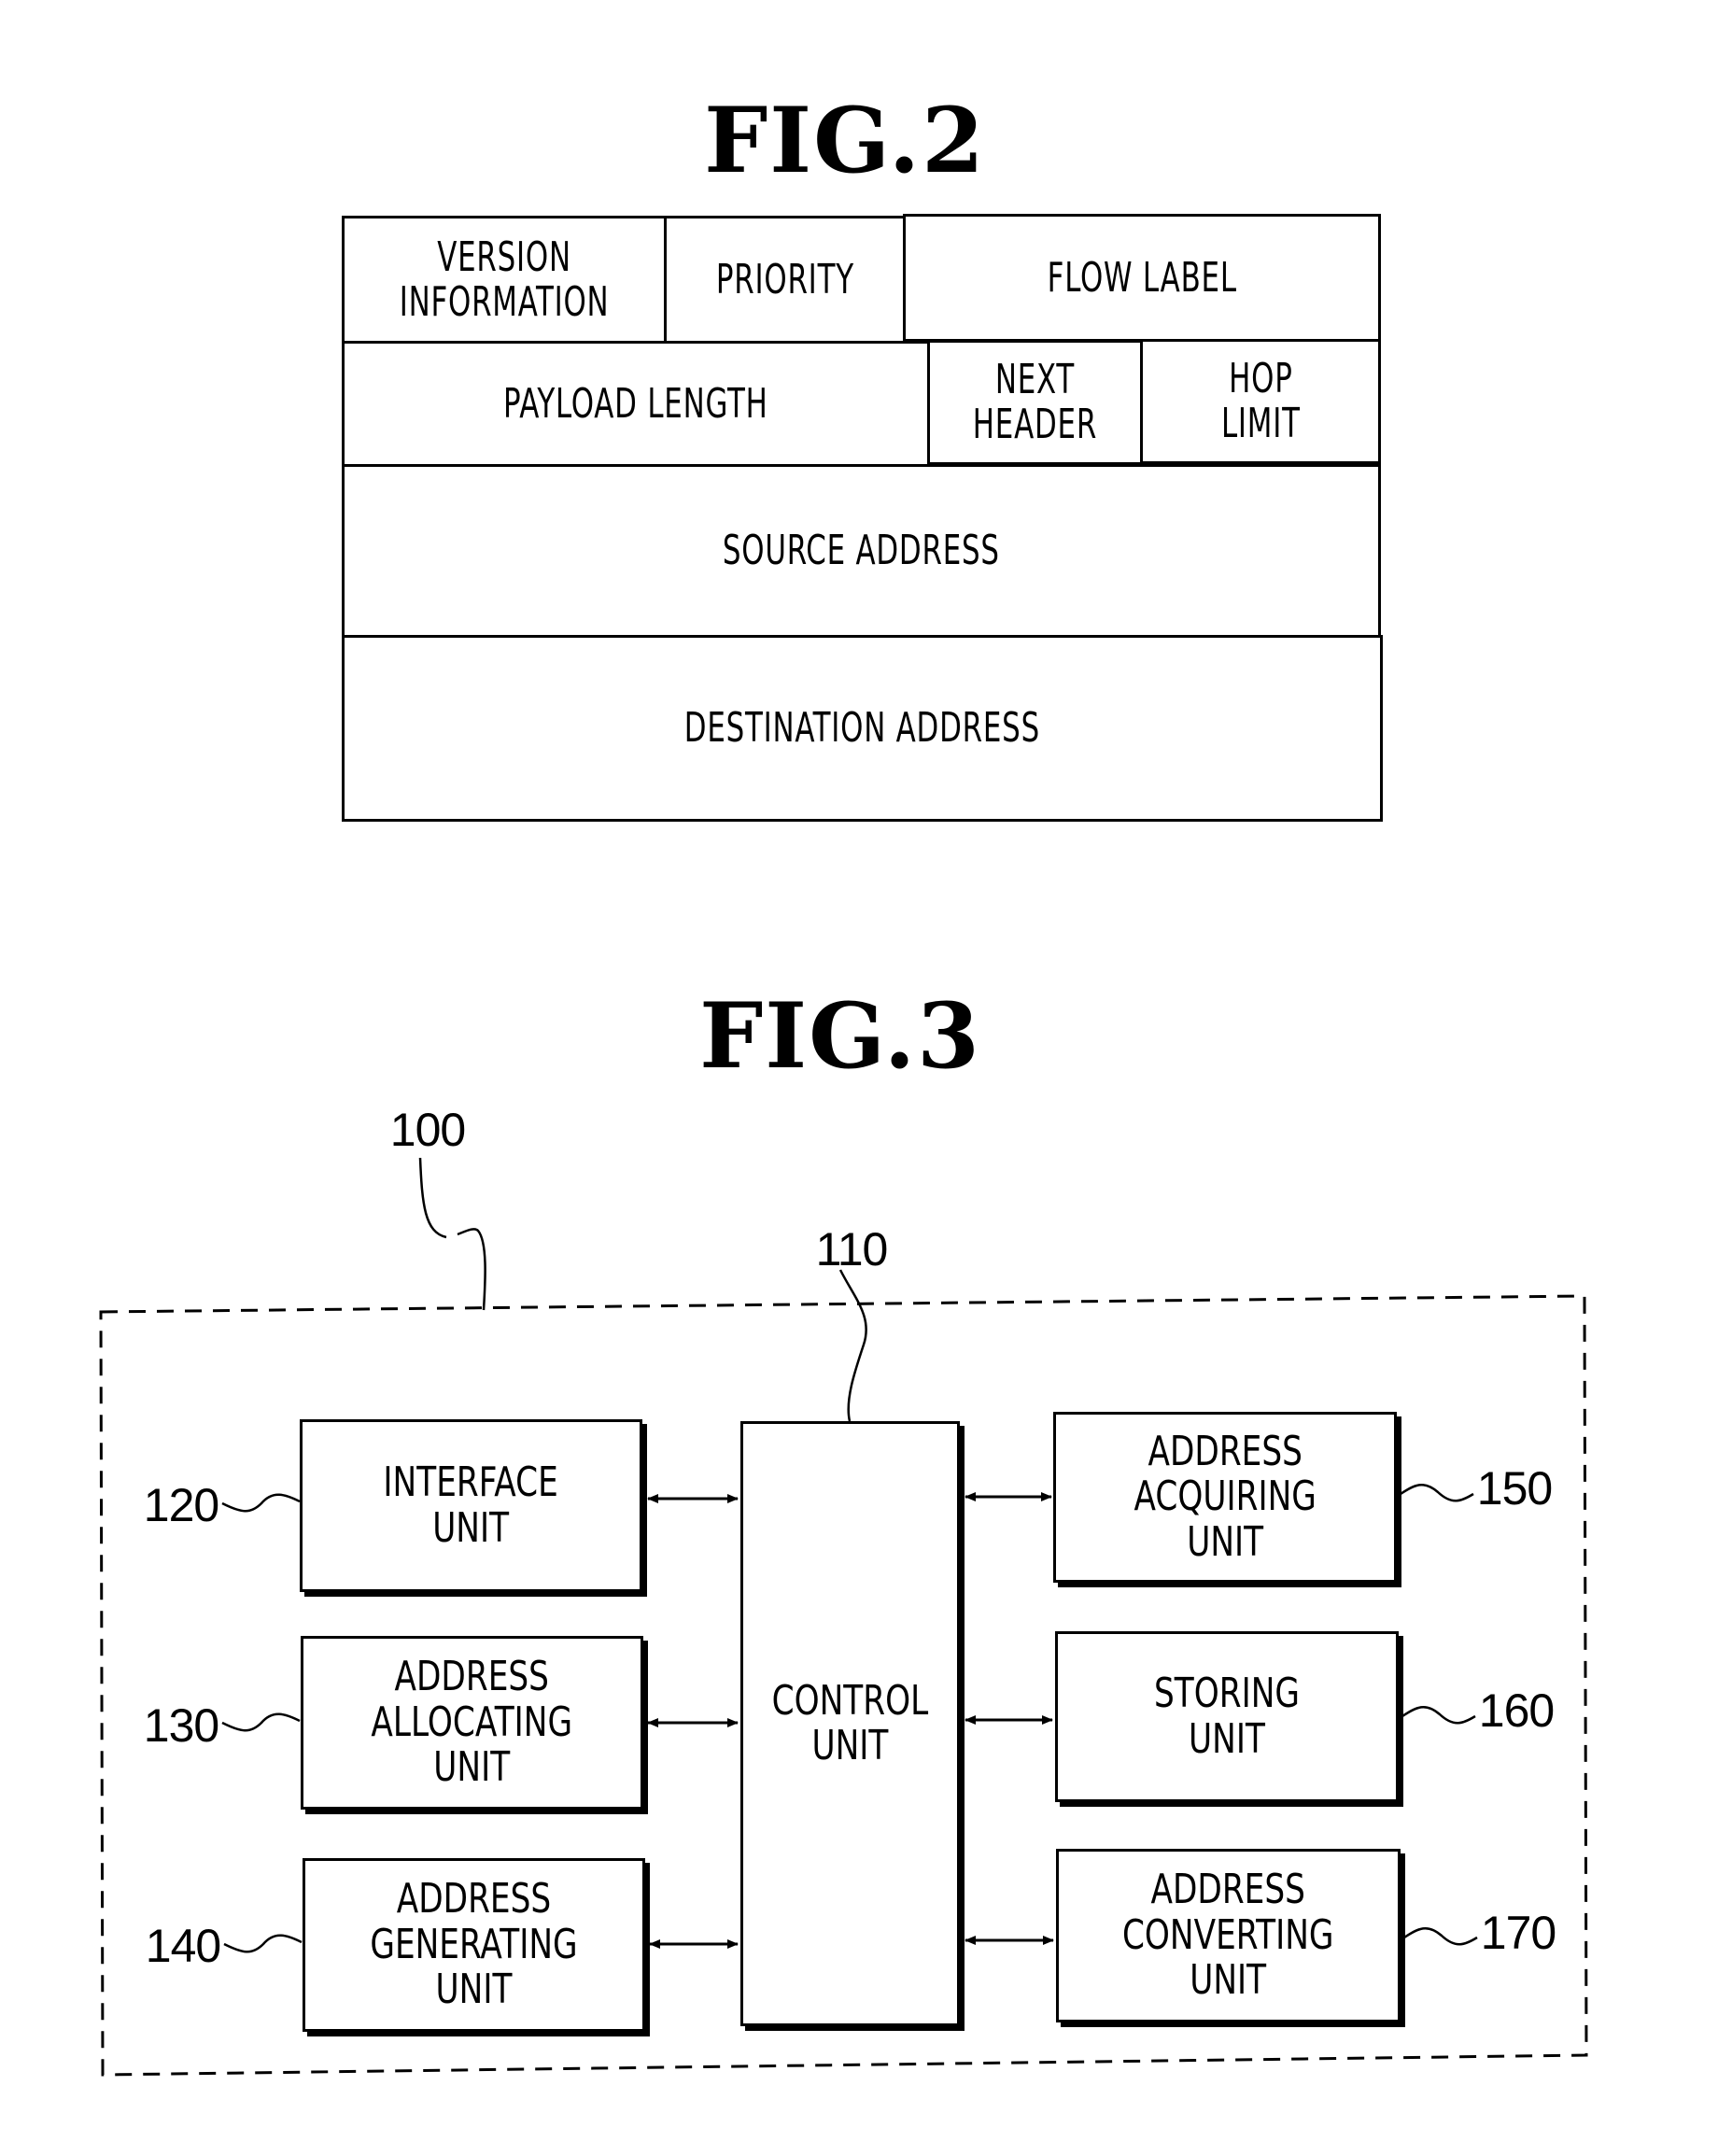 Image resolution: width=1732 pixels, height=2156 pixels. I want to click on unit-label: ADDRESS CONVERTING UNIT, so click(1228, 1935).